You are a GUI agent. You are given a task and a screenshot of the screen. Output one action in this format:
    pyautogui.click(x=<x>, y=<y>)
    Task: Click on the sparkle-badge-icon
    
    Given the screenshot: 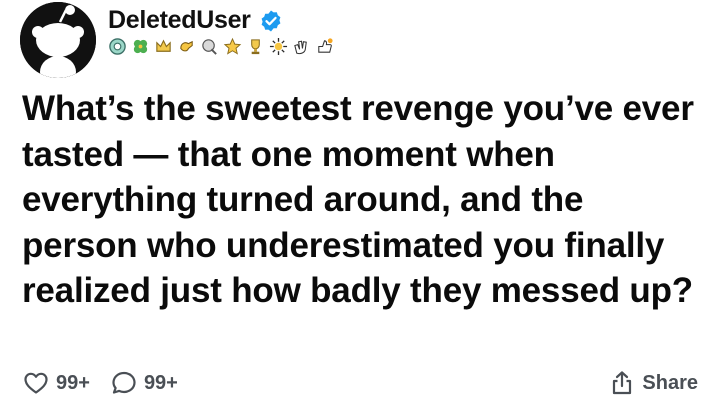 What is the action you would take?
    pyautogui.click(x=278, y=46)
    